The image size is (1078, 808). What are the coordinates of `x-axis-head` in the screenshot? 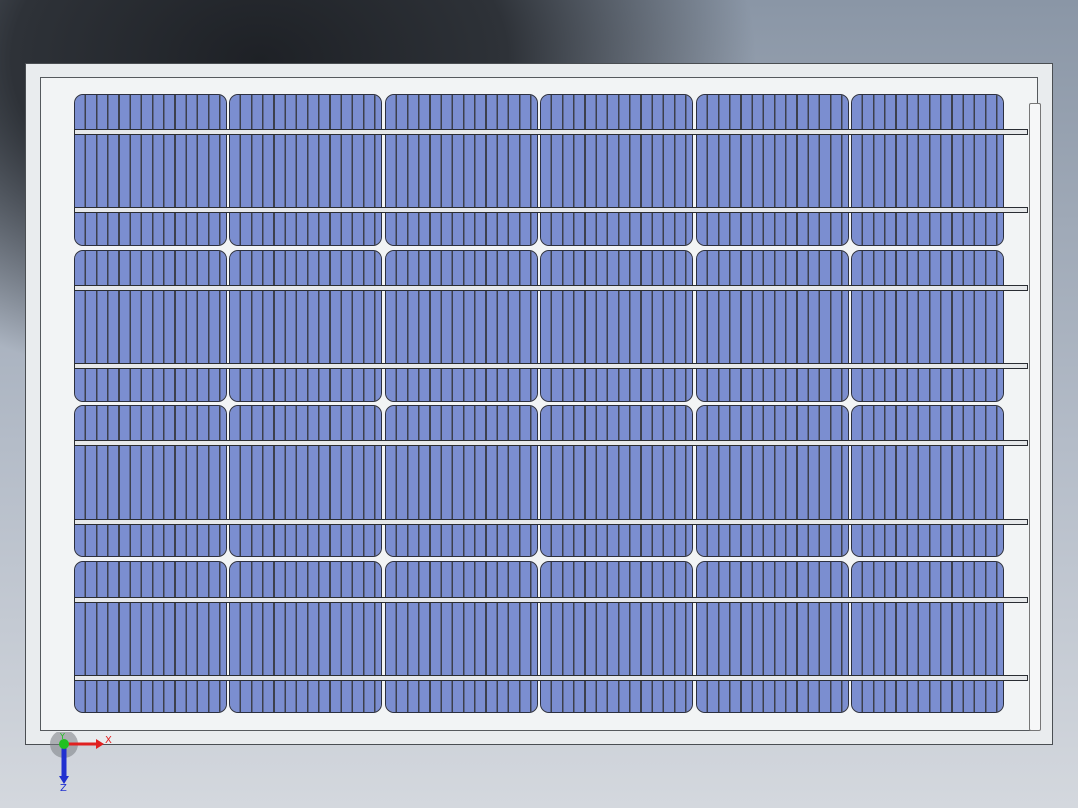 It's located at (100, 744).